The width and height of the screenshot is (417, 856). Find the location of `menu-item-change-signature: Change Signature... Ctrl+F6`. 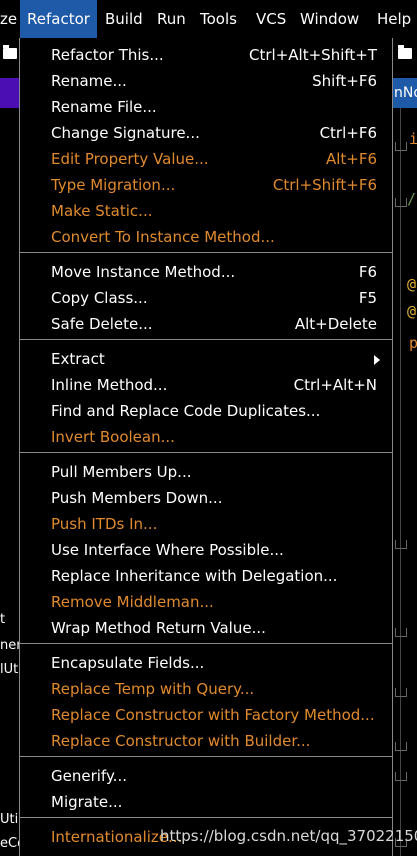

menu-item-change-signature: Change Signature... Ctrl+F6 is located at coordinates (206, 133).